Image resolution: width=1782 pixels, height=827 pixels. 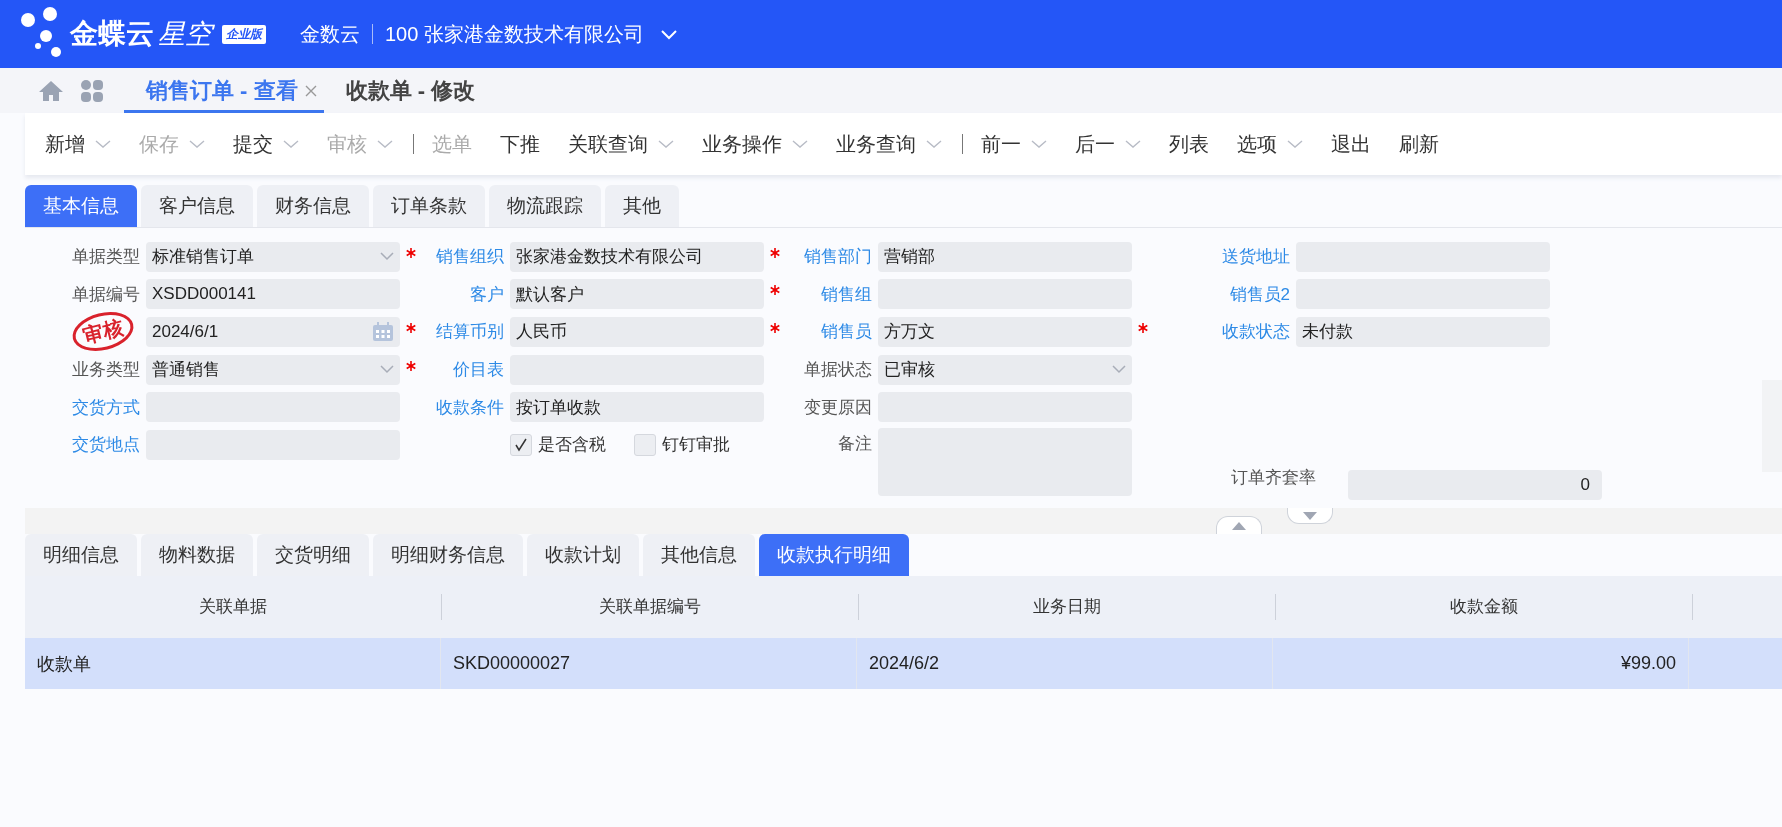 I want to click on detail-tab: 物料数据, so click(x=197, y=555).